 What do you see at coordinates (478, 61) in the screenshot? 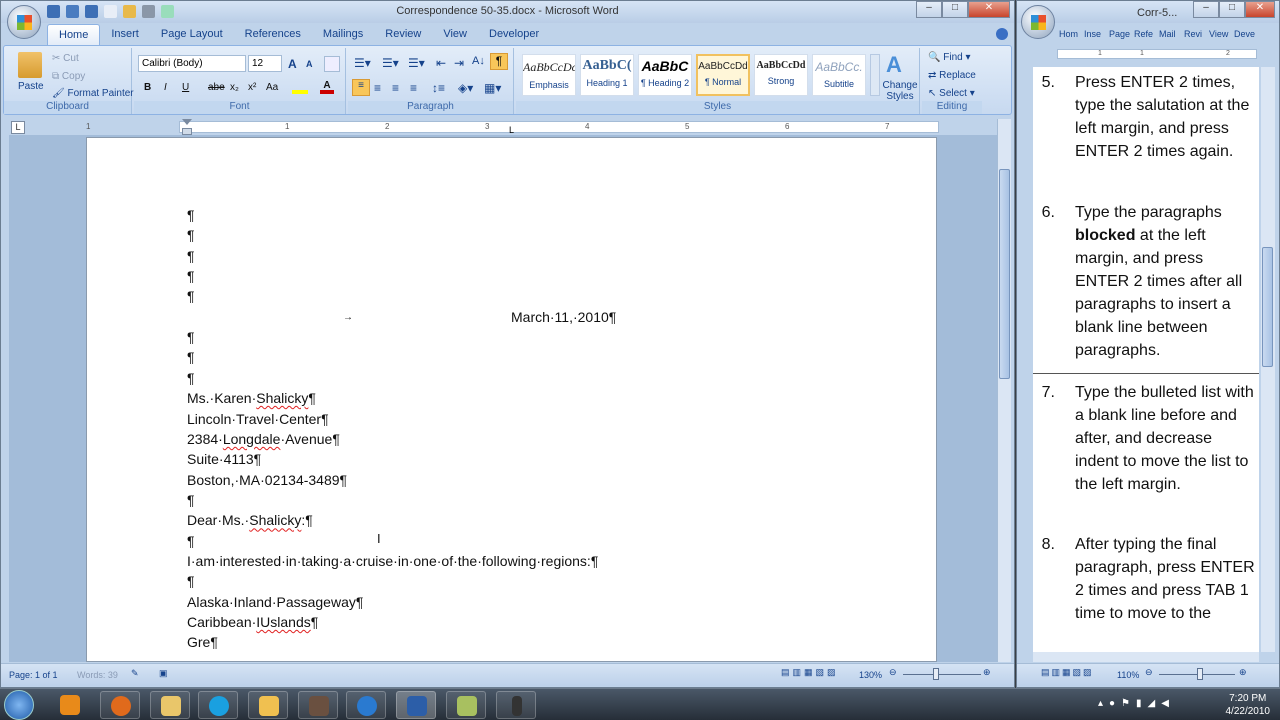
I see `sort-icon: A↓` at bounding box center [478, 61].